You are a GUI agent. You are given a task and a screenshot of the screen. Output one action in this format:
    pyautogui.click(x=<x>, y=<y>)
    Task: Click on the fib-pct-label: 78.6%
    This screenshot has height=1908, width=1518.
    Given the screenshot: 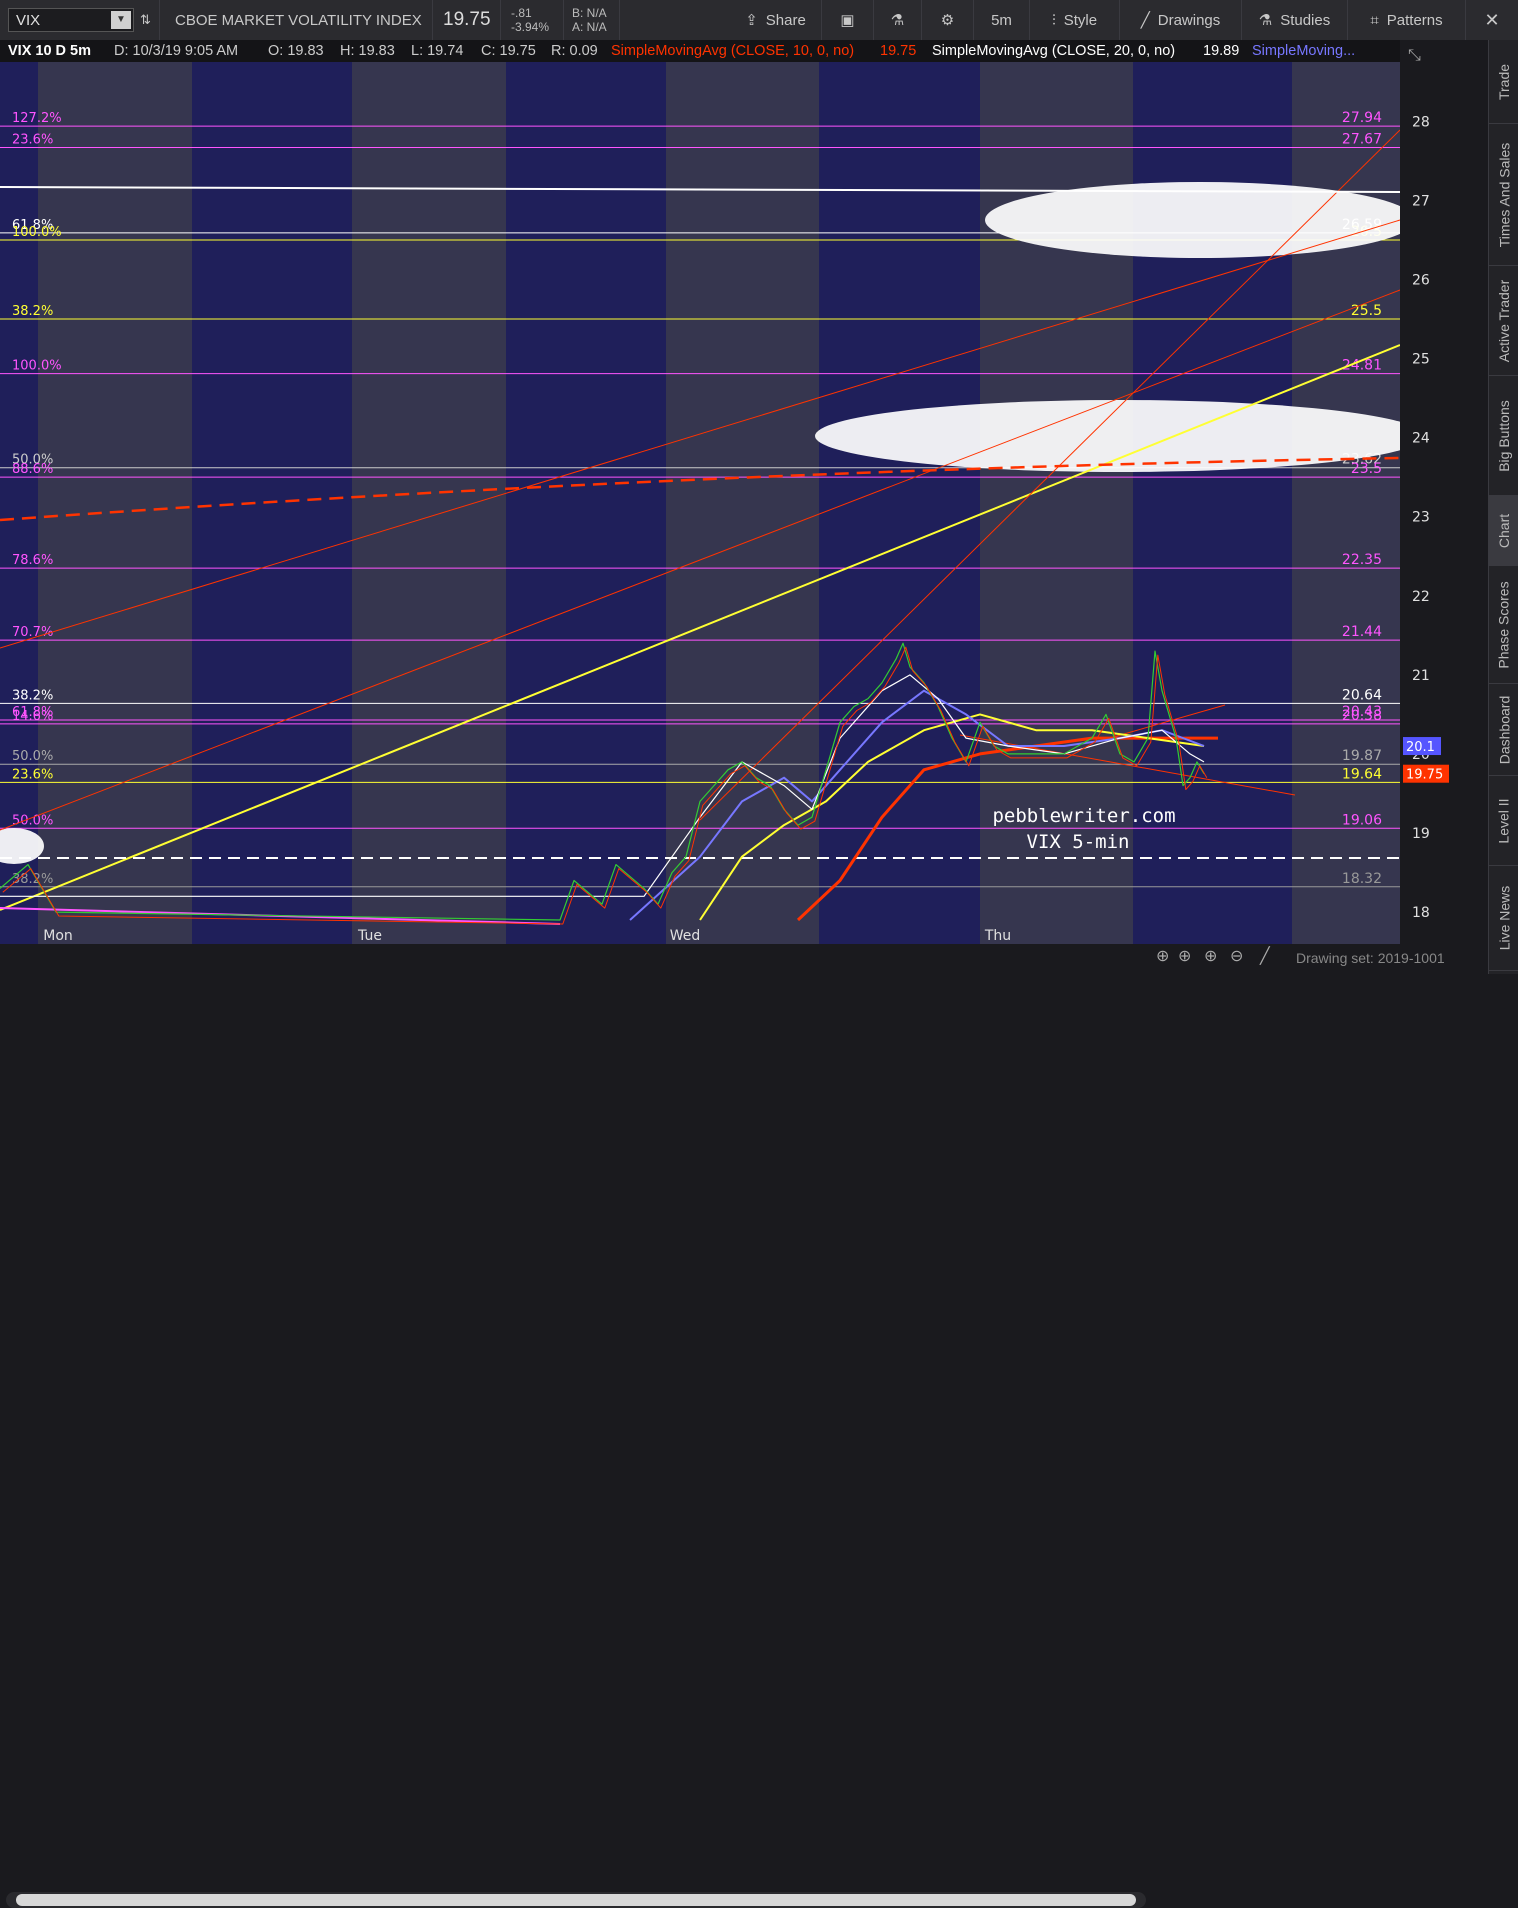 What is the action you would take?
    pyautogui.click(x=32, y=560)
    